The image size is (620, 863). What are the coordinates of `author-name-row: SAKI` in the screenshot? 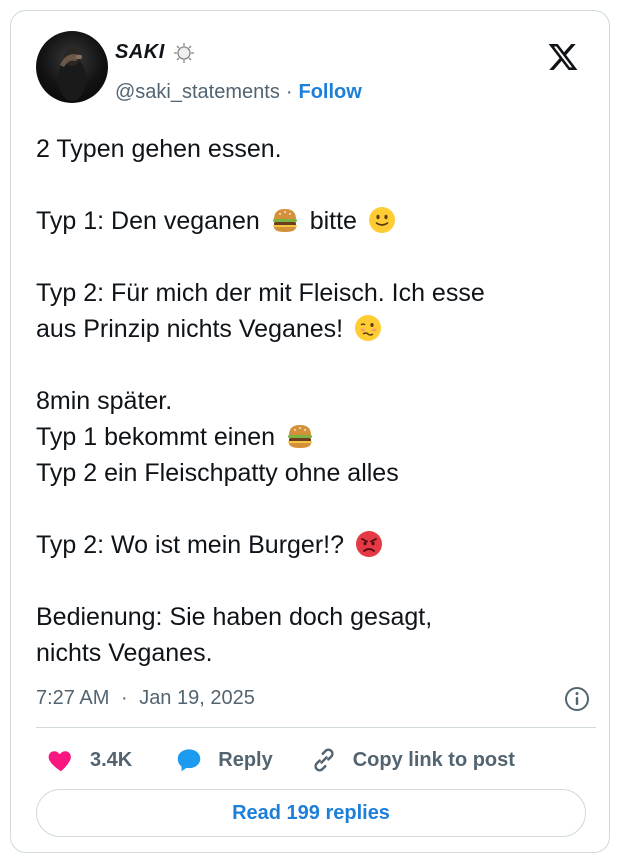 It's located at (156, 52).